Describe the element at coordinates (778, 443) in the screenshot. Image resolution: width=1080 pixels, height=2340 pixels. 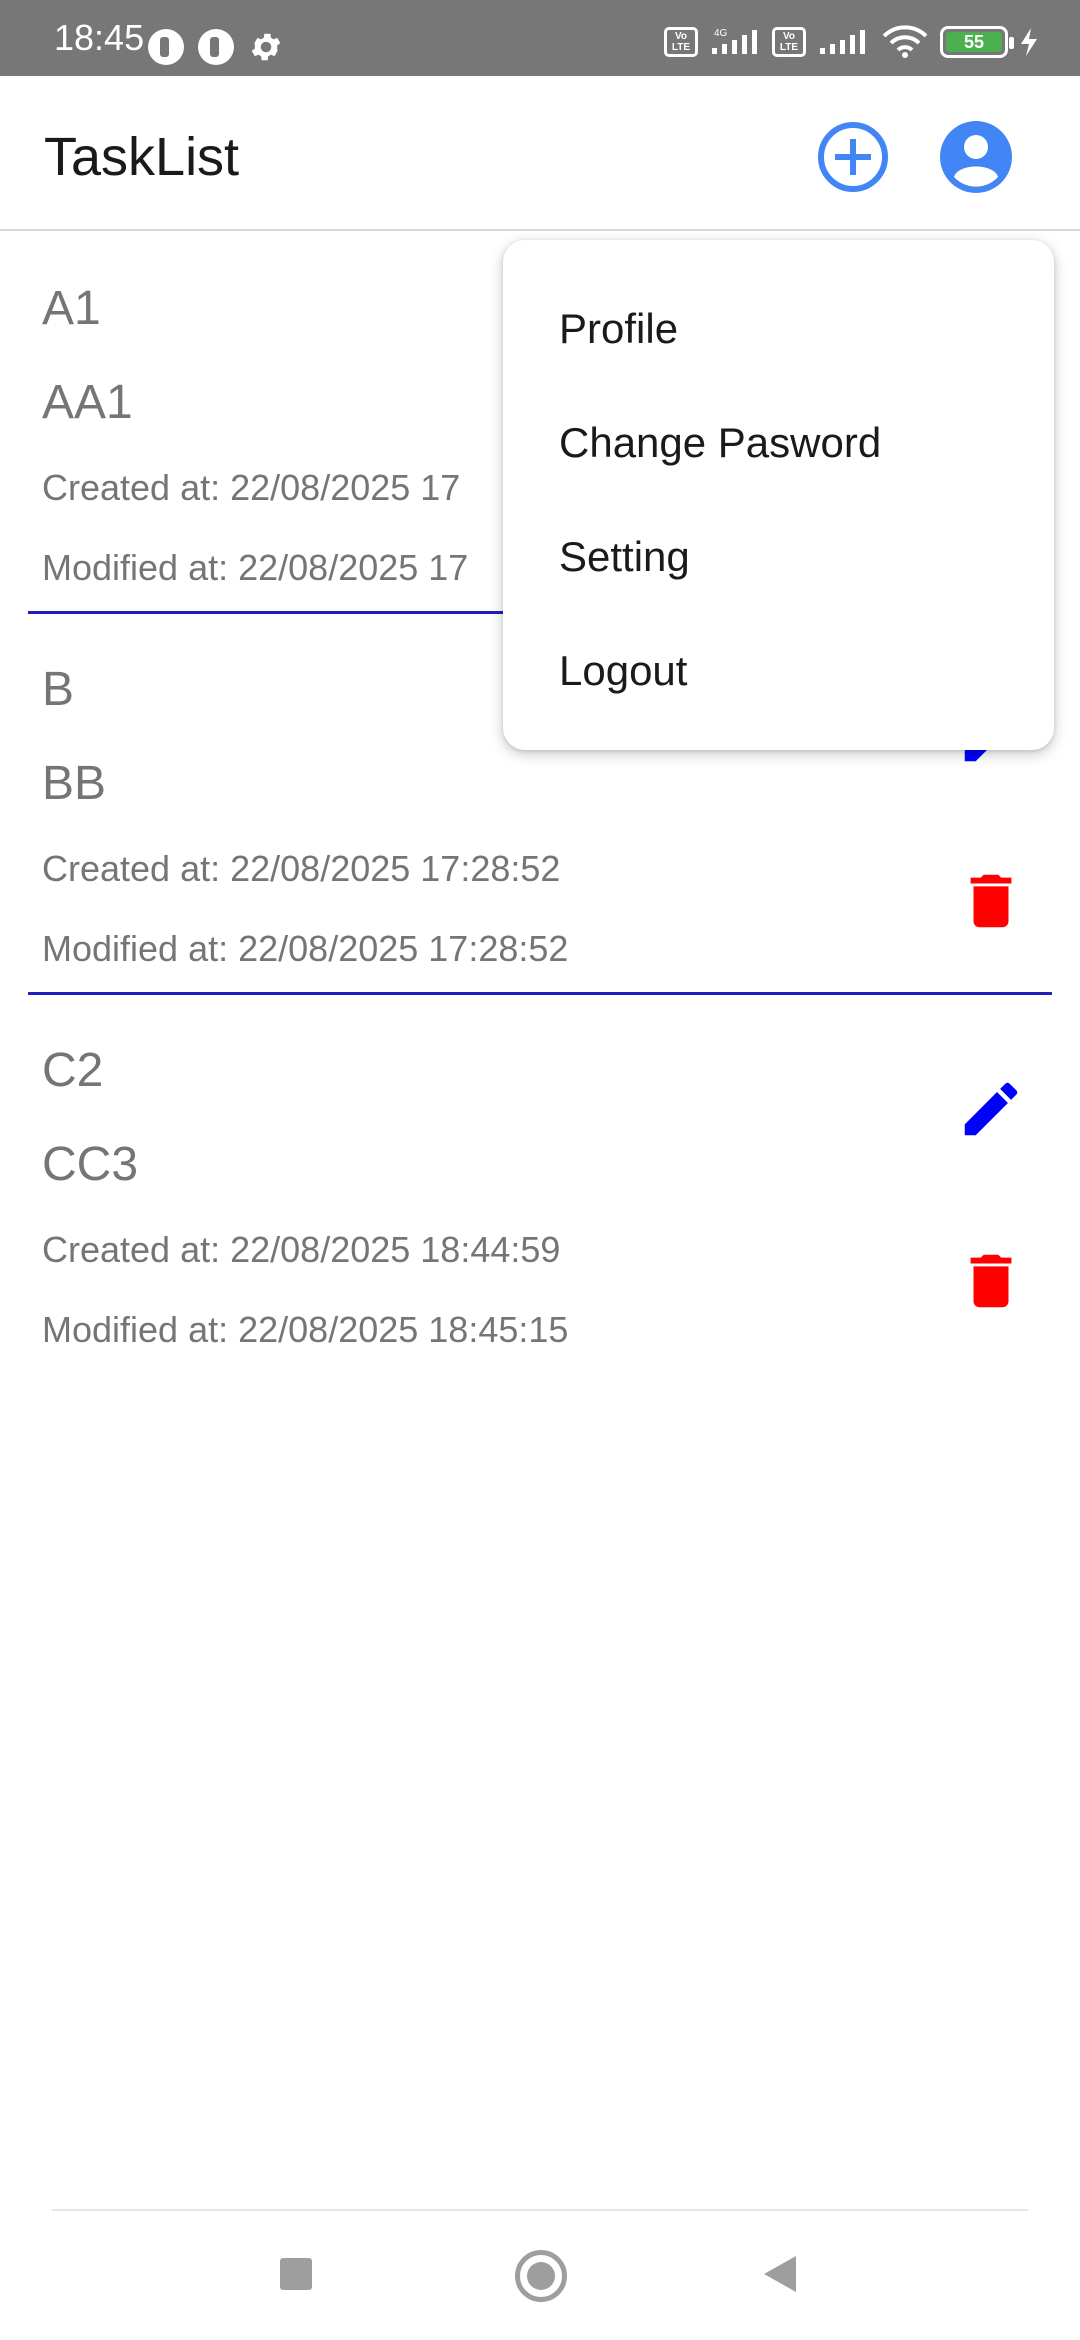
I see `menu-item-change-password: Change Pasword` at that location.